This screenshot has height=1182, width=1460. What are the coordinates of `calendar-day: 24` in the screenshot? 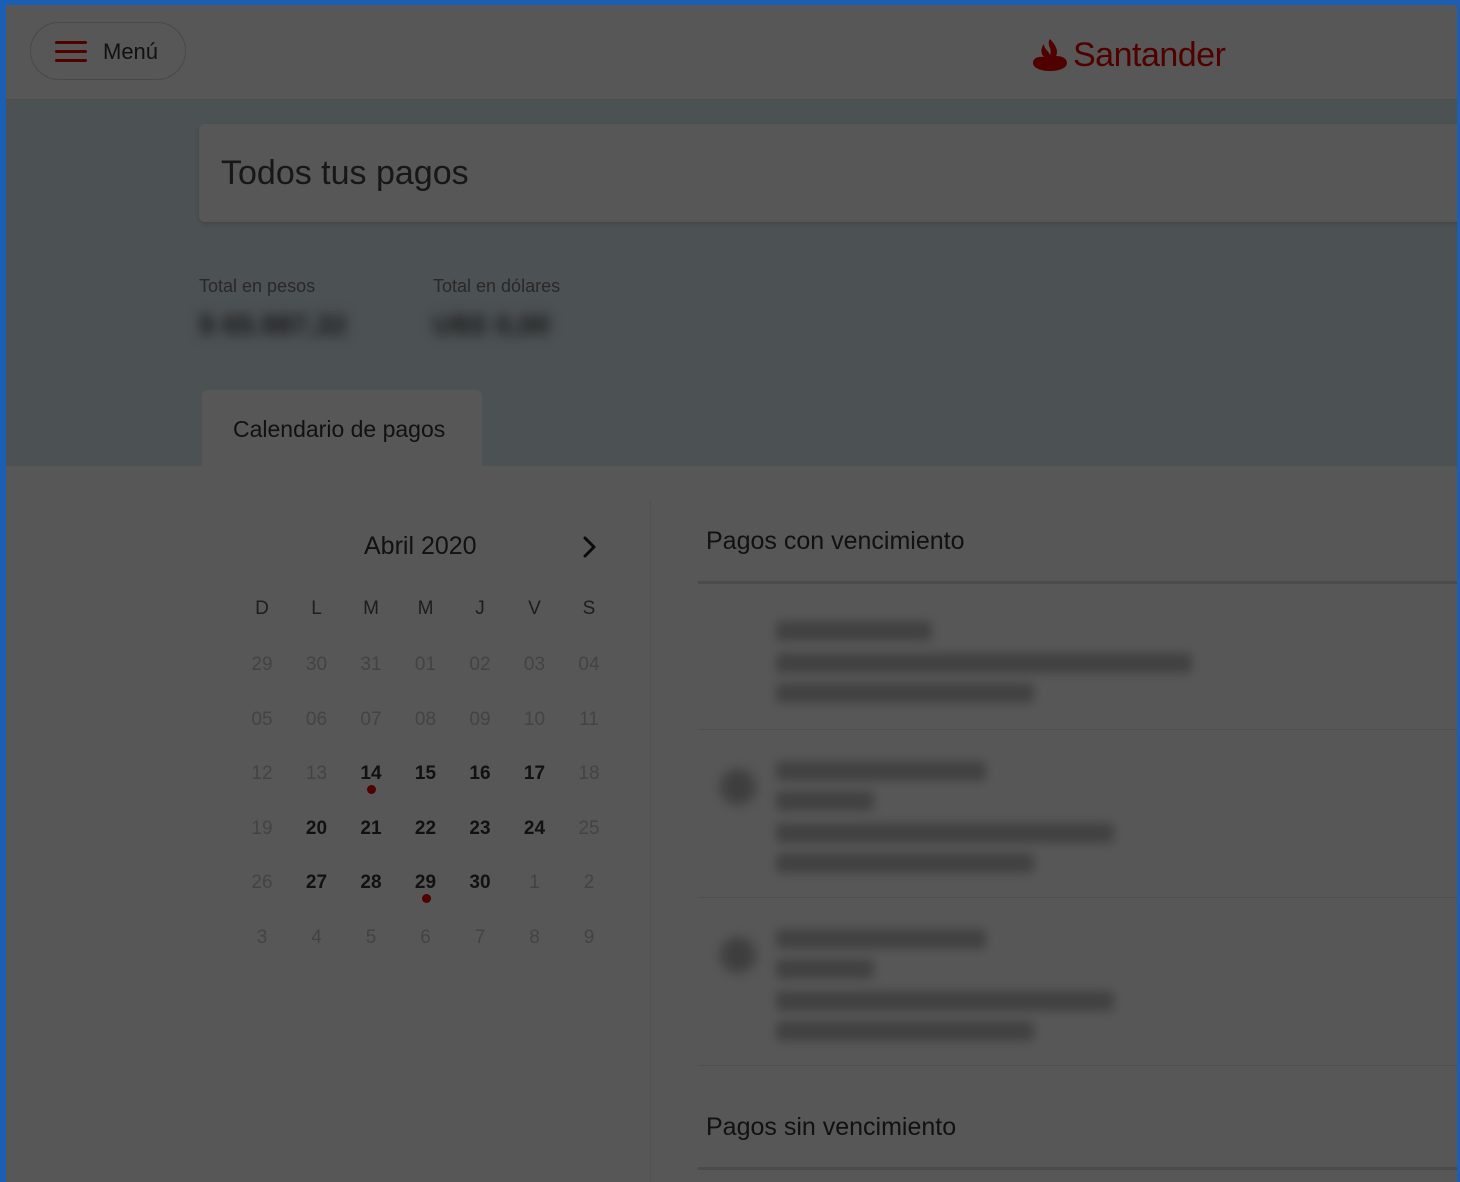 It's located at (535, 829).